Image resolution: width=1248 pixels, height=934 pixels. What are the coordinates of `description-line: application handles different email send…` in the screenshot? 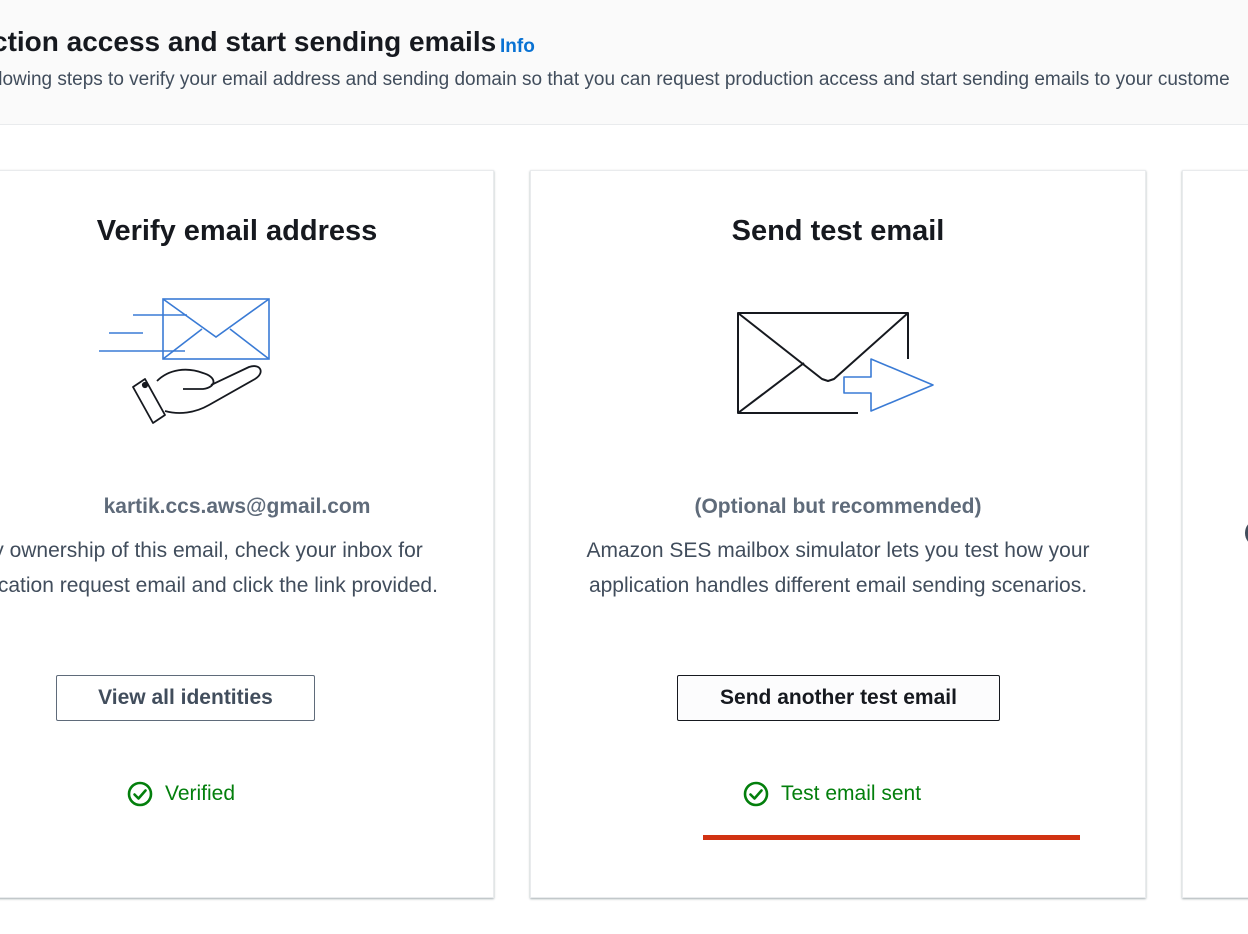 It's located at (838, 585).